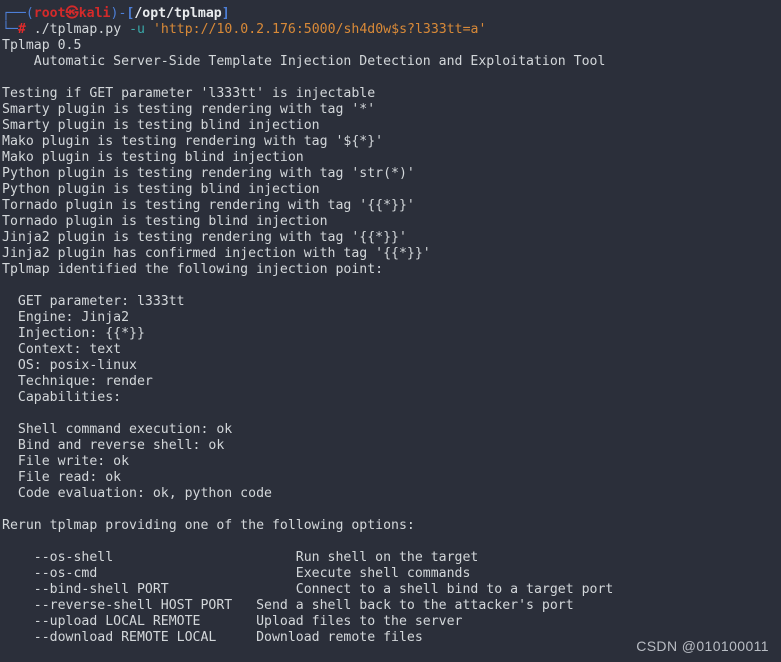  I want to click on scan-log-line: Smarty plugin is testing blind injection, so click(161, 125).